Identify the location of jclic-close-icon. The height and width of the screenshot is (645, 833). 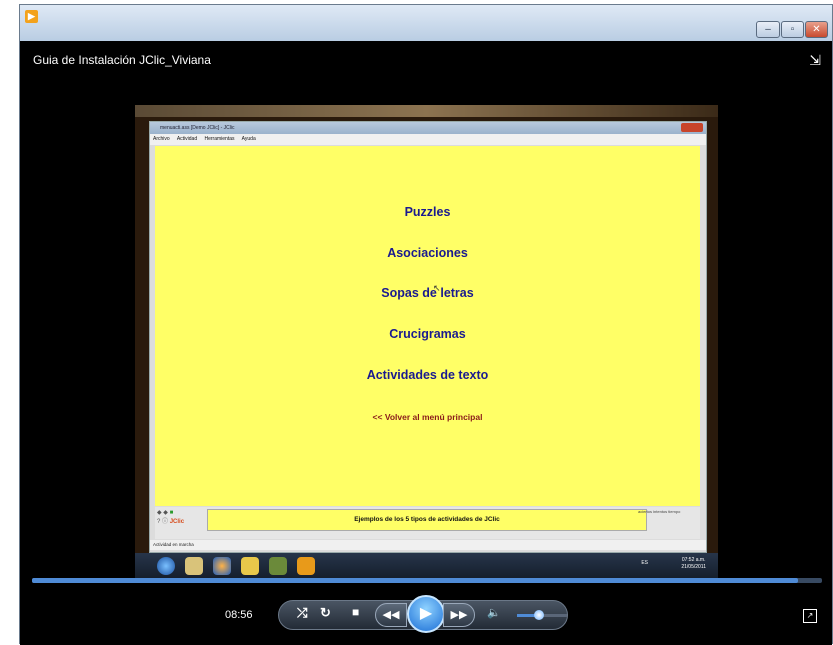
(692, 127).